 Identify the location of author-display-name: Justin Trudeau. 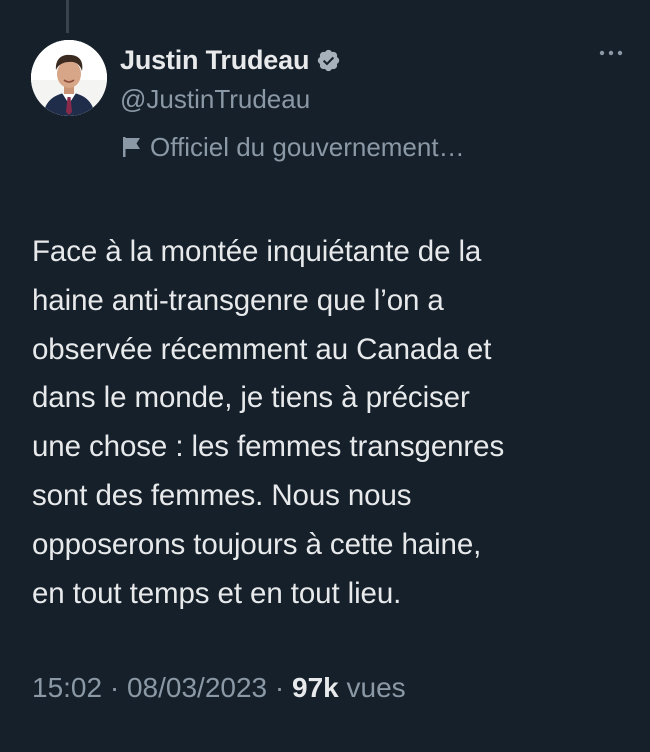
(214, 60).